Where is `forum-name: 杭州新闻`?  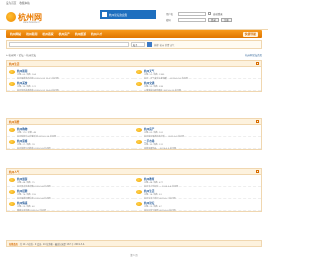 forum-name: 杭州新闻 is located at coordinates (38, 71).